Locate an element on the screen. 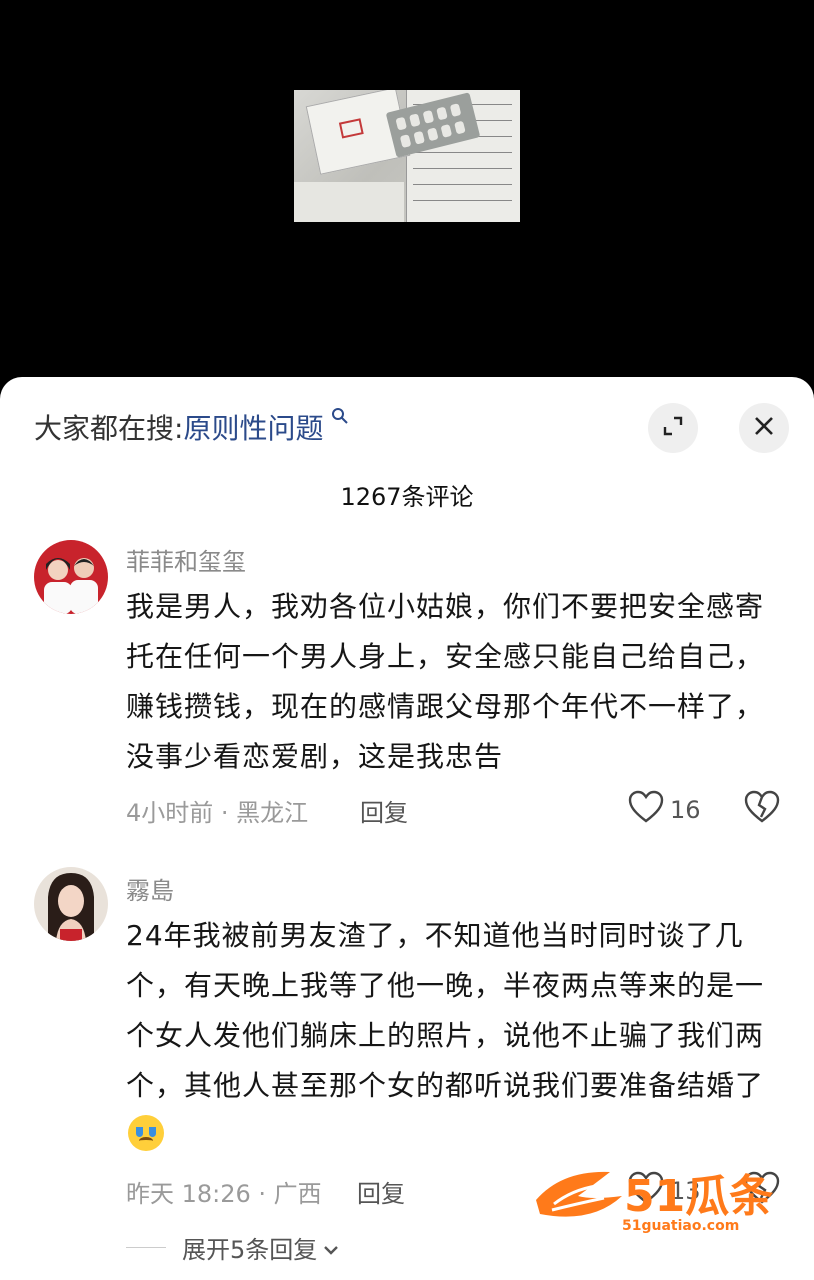 The image size is (814, 1280). search-suggestion: 大家都在搜:原则性问题 is located at coordinates (191, 427).